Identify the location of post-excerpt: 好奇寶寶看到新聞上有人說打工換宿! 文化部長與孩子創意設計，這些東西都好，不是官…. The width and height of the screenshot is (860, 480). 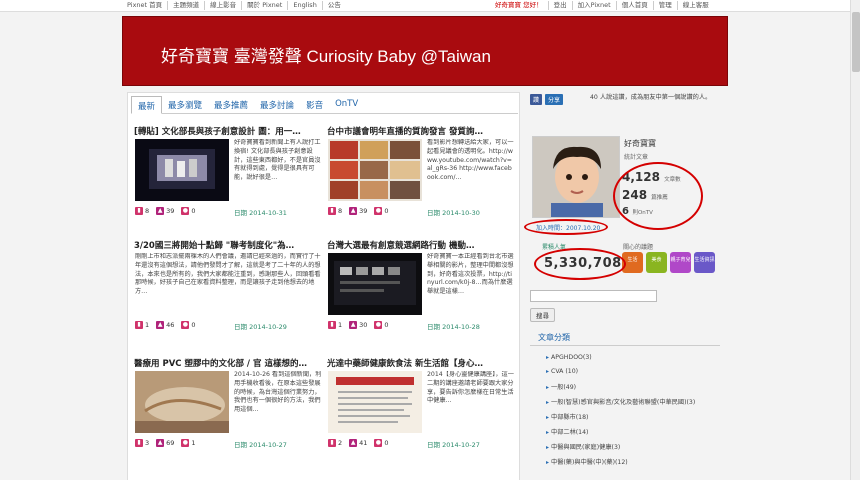
(277, 160).